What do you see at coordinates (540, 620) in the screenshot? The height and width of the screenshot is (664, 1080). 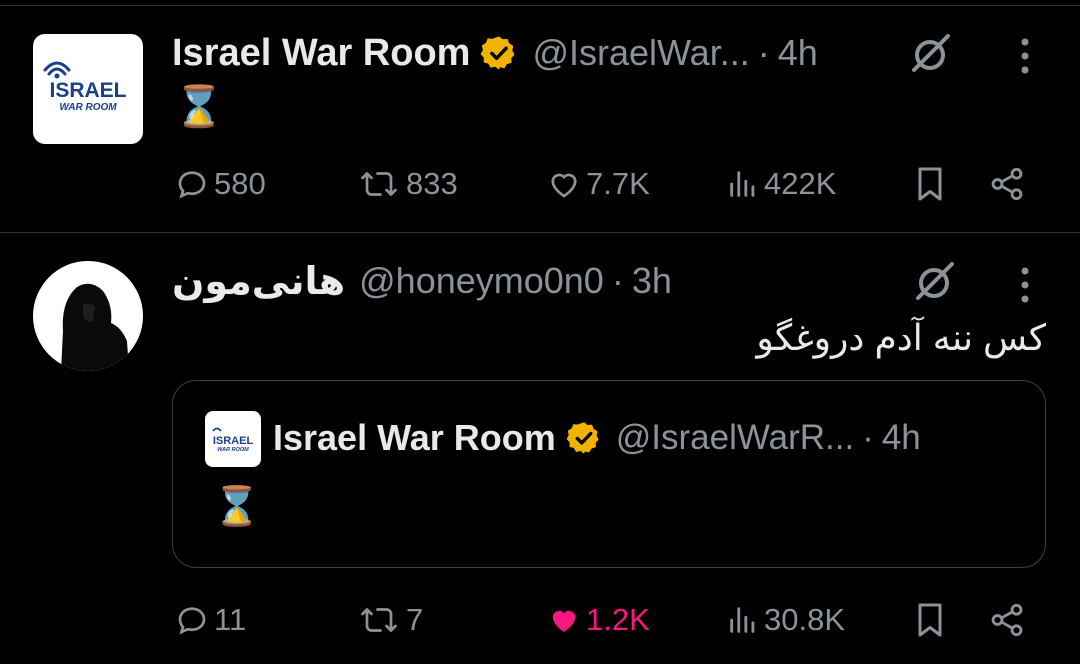 I see `action-bar: 11 7 1.2K 30.8K` at bounding box center [540, 620].